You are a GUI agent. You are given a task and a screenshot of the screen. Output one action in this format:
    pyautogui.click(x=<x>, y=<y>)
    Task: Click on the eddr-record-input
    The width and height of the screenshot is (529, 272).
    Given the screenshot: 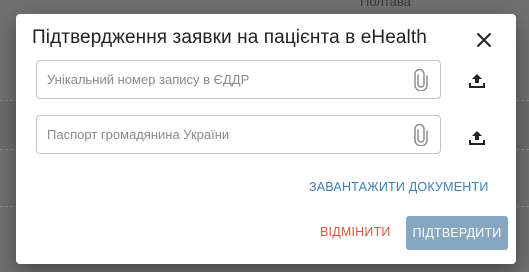 What is the action you would take?
    pyautogui.click(x=224, y=79)
    